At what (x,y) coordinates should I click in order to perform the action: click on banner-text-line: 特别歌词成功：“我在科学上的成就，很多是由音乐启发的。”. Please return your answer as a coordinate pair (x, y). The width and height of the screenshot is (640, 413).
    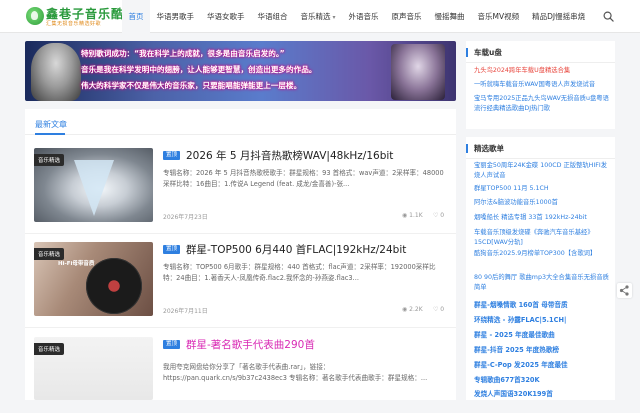
    Looking at the image, I should click on (183, 53).